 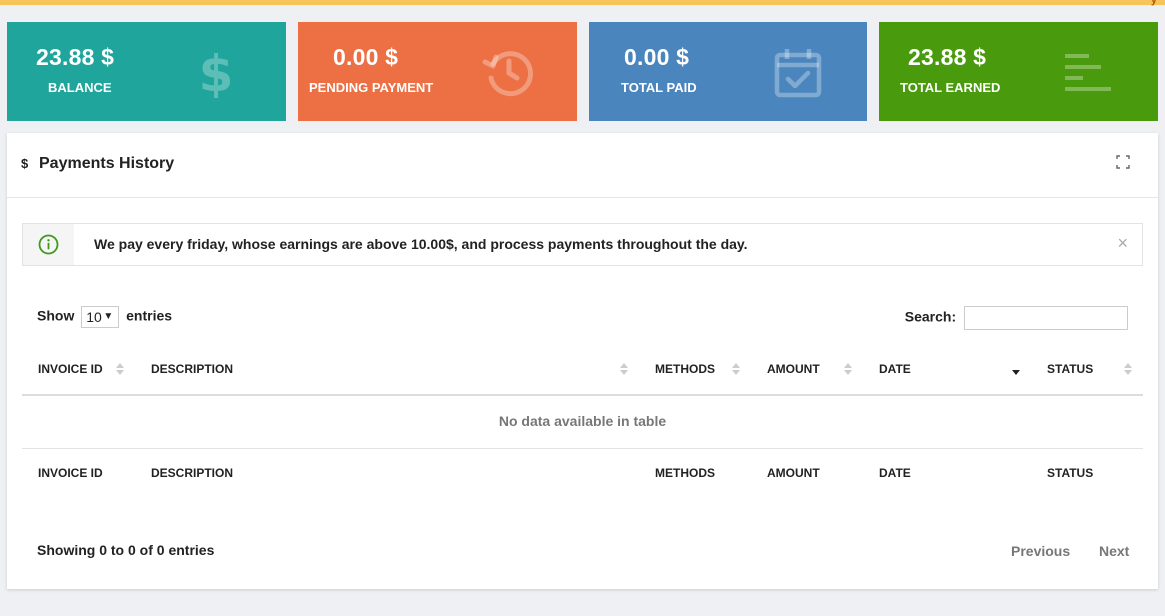 What do you see at coordinates (1088, 72) in the screenshot?
I see `bars-icon` at bounding box center [1088, 72].